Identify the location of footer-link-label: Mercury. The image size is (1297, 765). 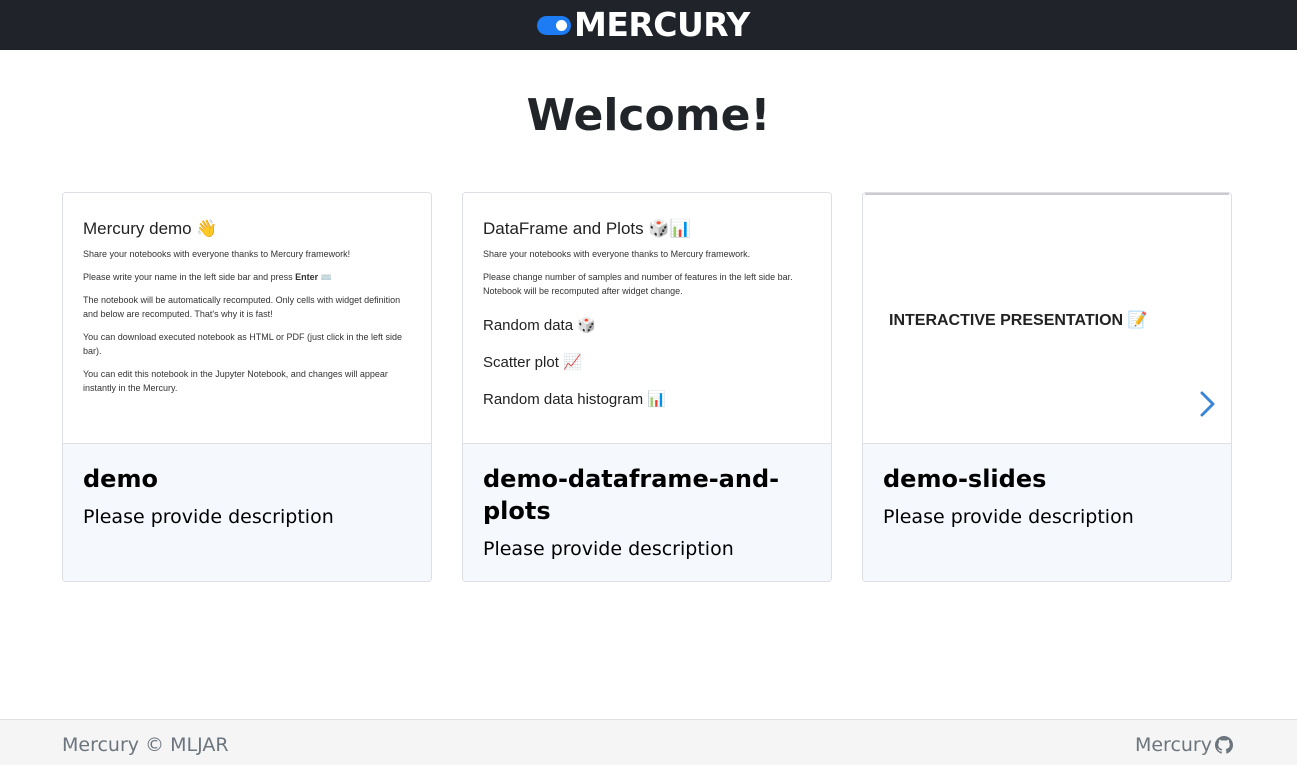
(1173, 745).